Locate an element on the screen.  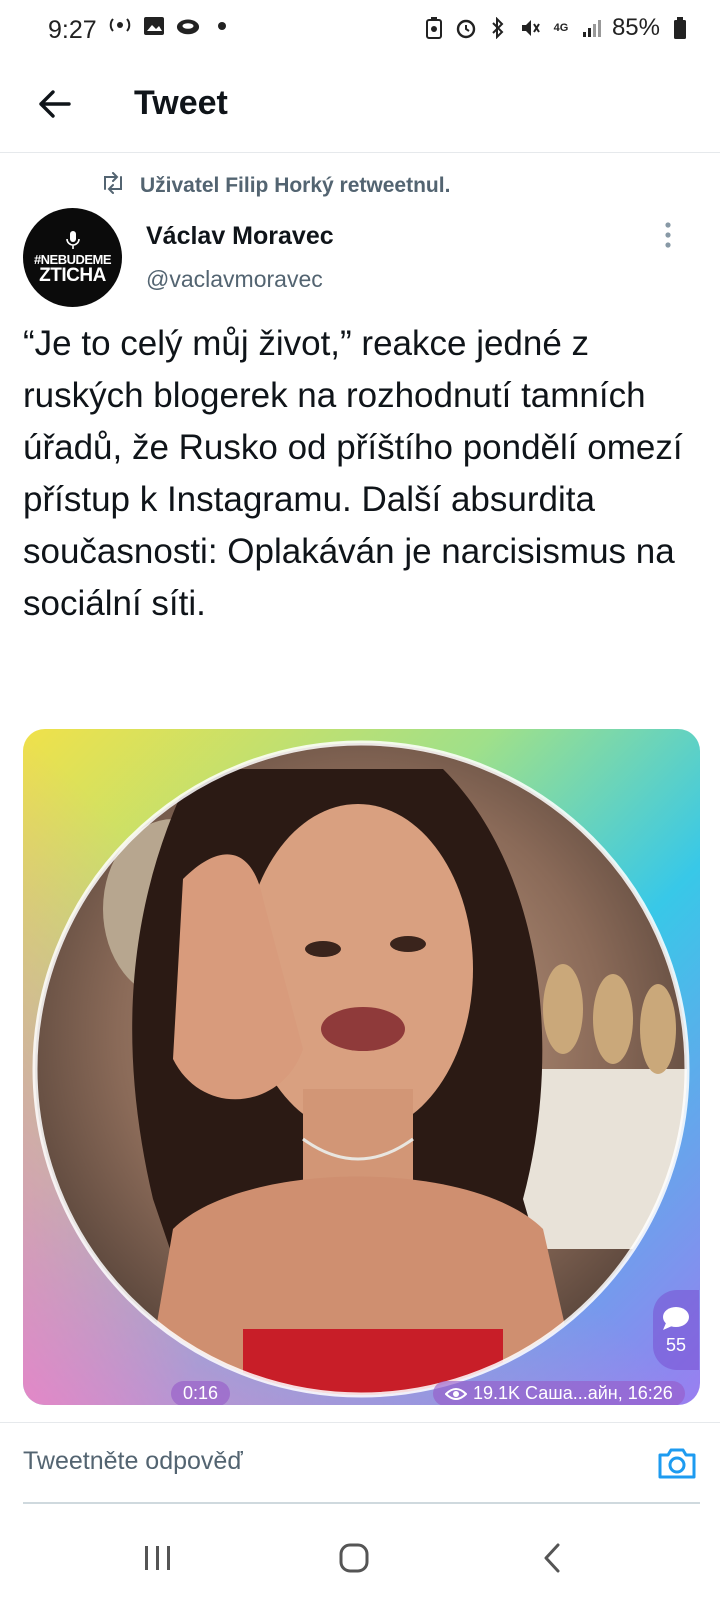
system-back-button is located at coordinates (552, 1560).